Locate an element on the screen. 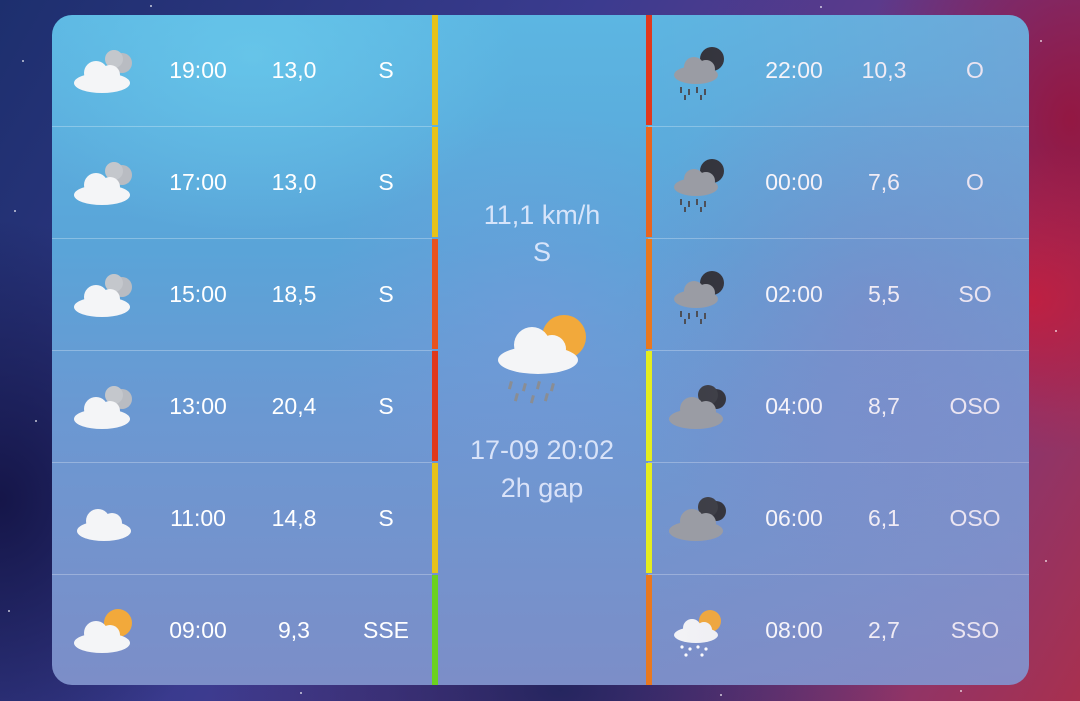 The image size is (1080, 701). forecast-row: 00:00 7,6 O is located at coordinates (838, 183).